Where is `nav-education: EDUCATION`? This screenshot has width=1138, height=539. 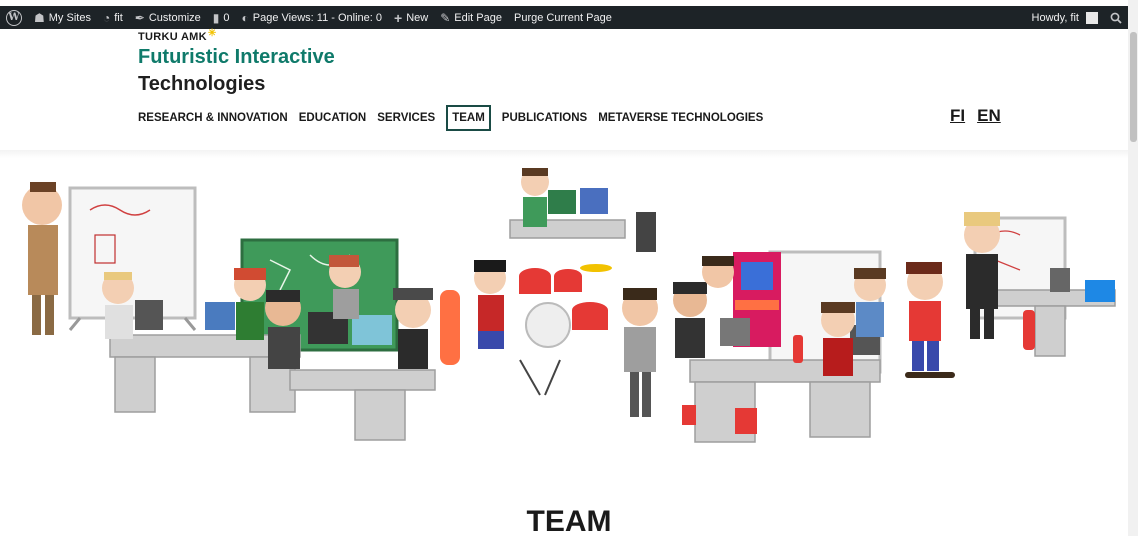
nav-education: EDUCATION is located at coordinates (333, 118).